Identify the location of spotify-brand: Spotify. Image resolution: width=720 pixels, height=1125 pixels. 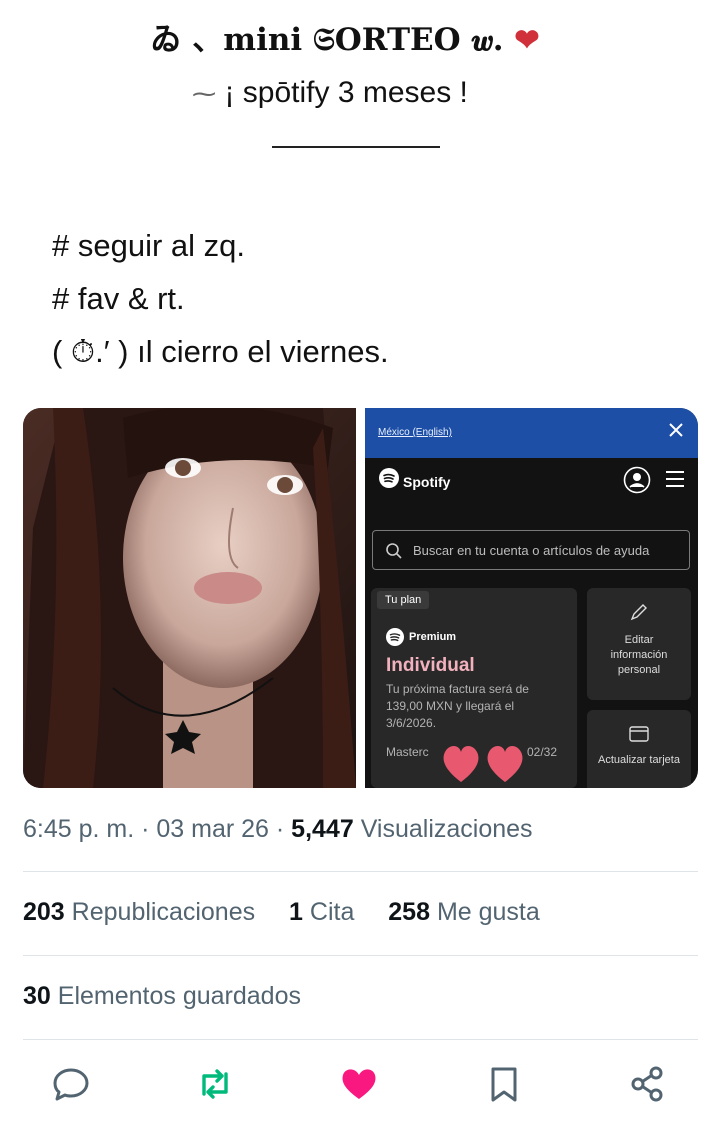
(427, 482).